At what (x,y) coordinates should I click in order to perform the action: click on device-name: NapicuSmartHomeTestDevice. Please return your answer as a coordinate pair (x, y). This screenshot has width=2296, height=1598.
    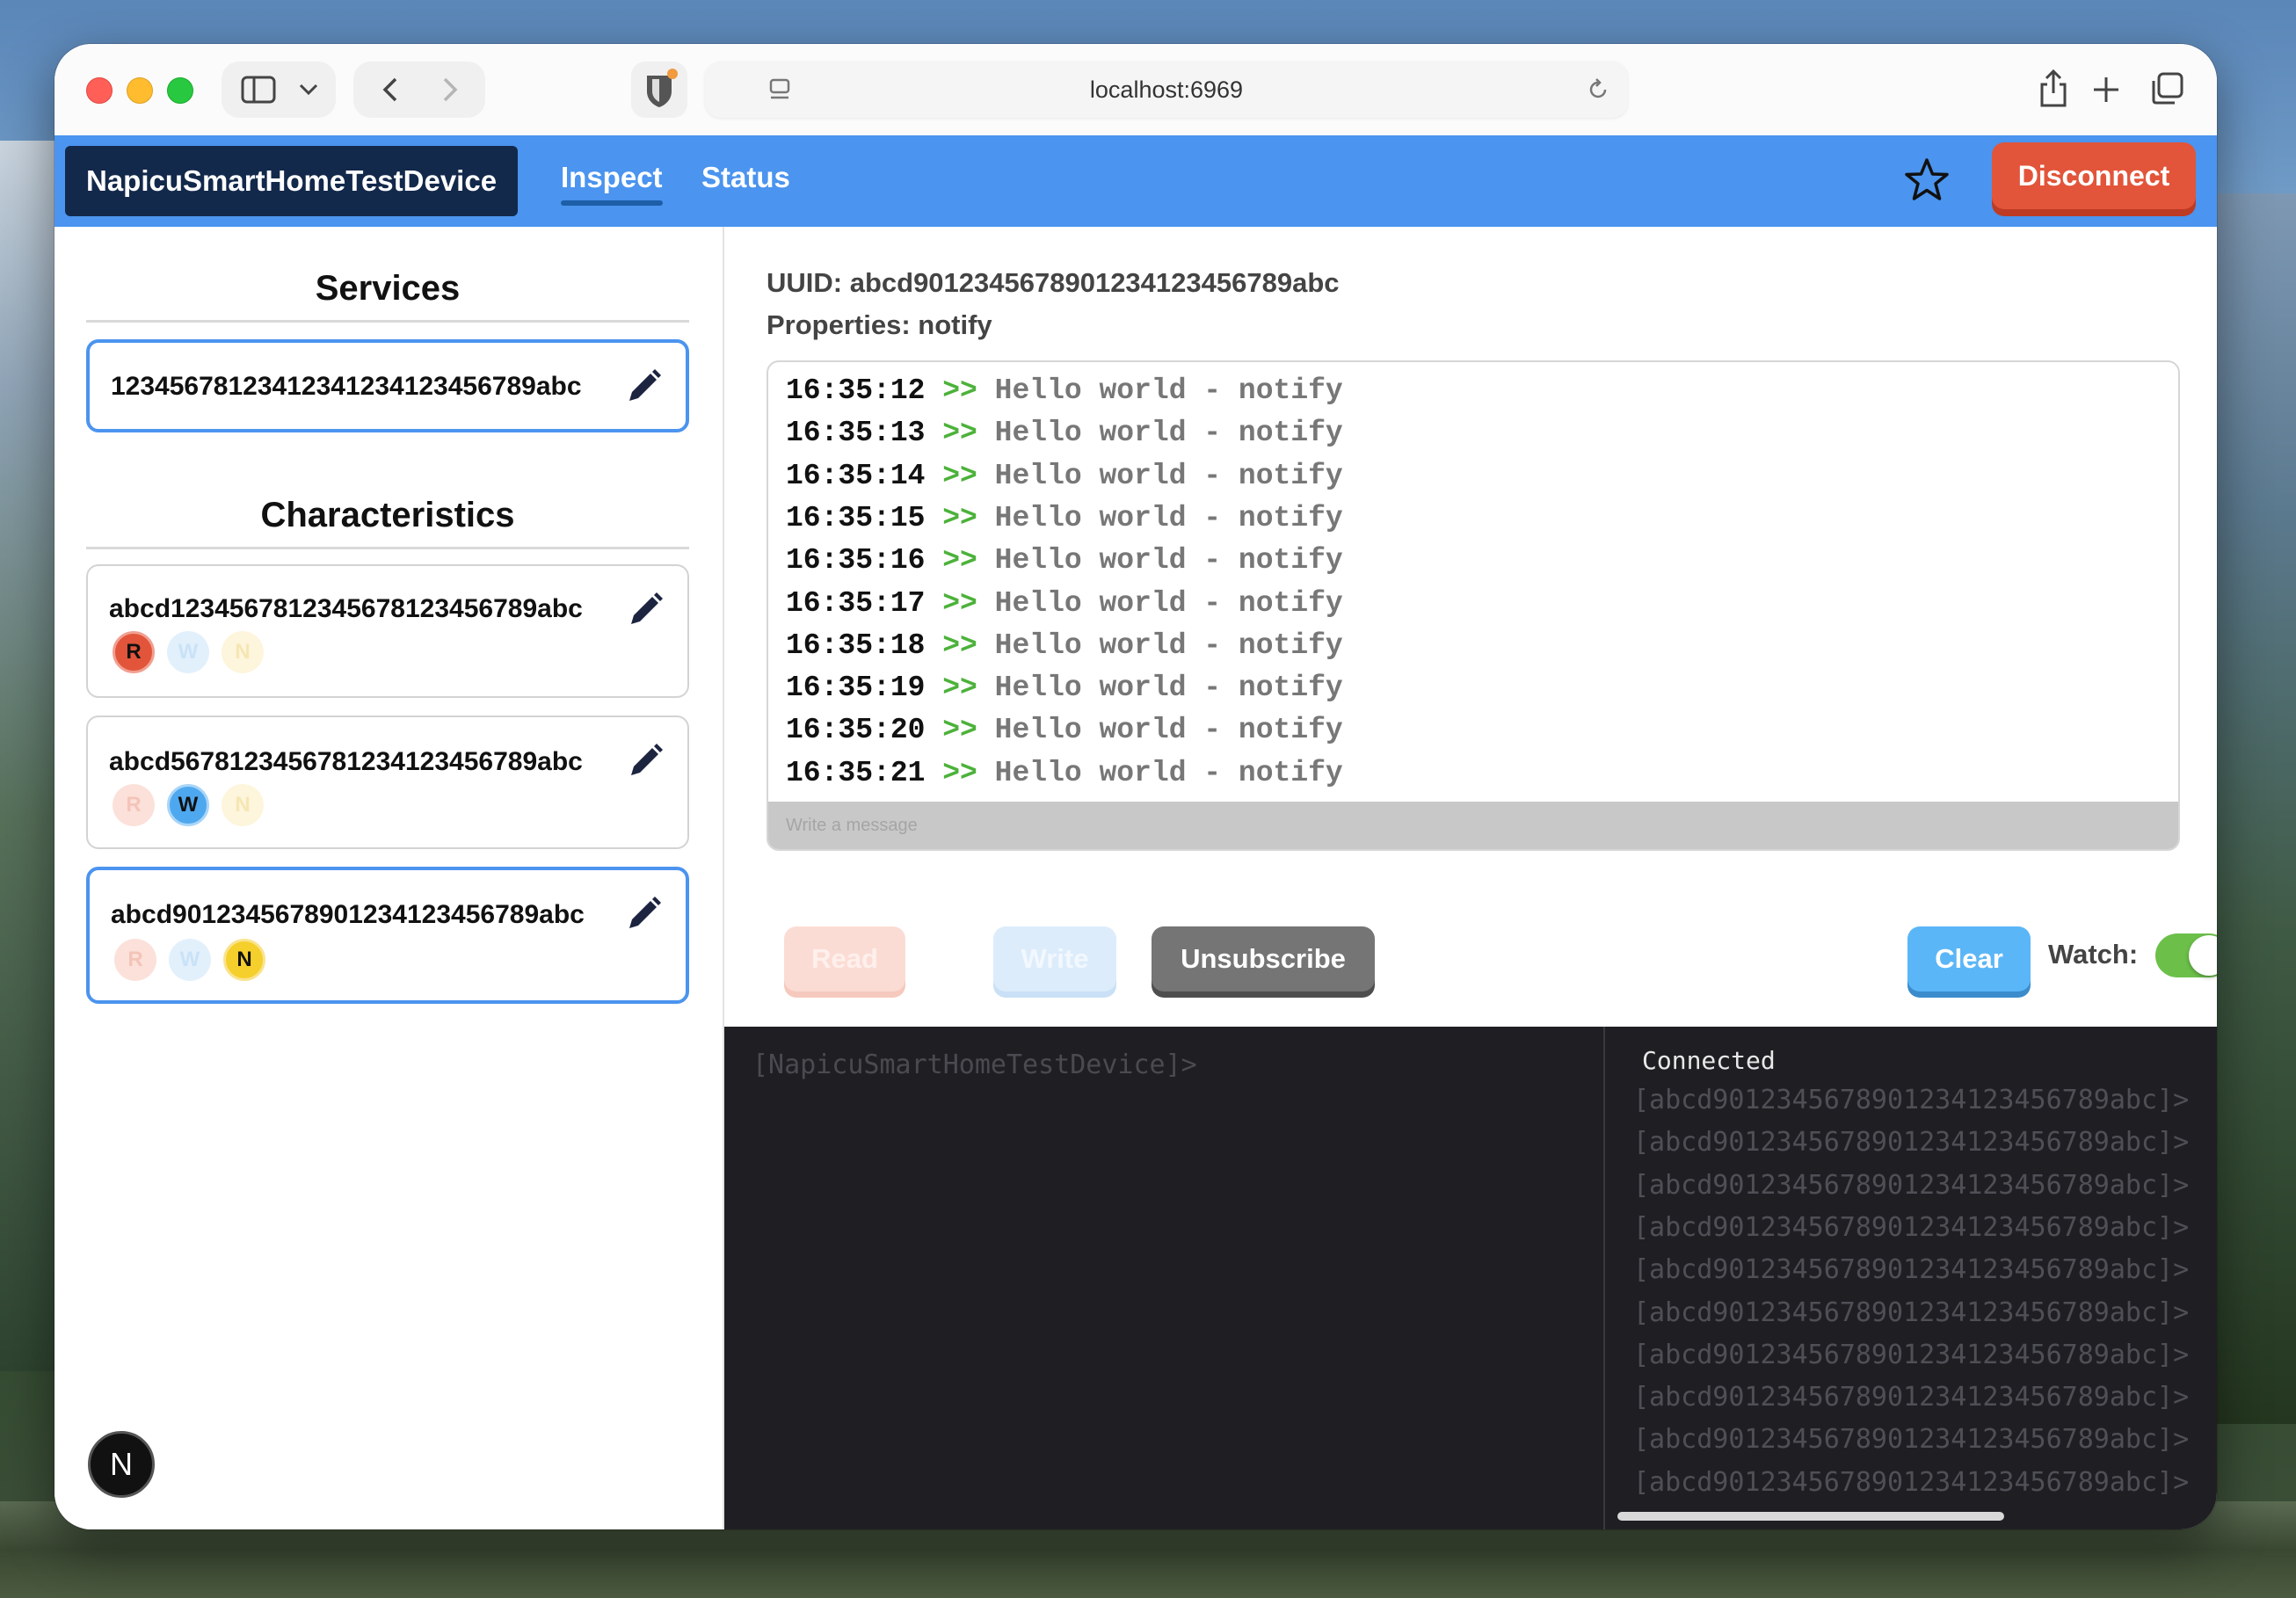
    Looking at the image, I should click on (292, 181).